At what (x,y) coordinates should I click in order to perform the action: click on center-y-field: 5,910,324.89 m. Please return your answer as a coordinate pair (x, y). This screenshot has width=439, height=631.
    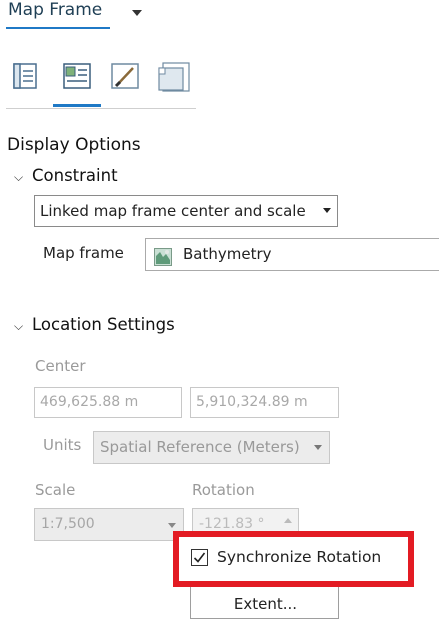
    Looking at the image, I should click on (264, 402).